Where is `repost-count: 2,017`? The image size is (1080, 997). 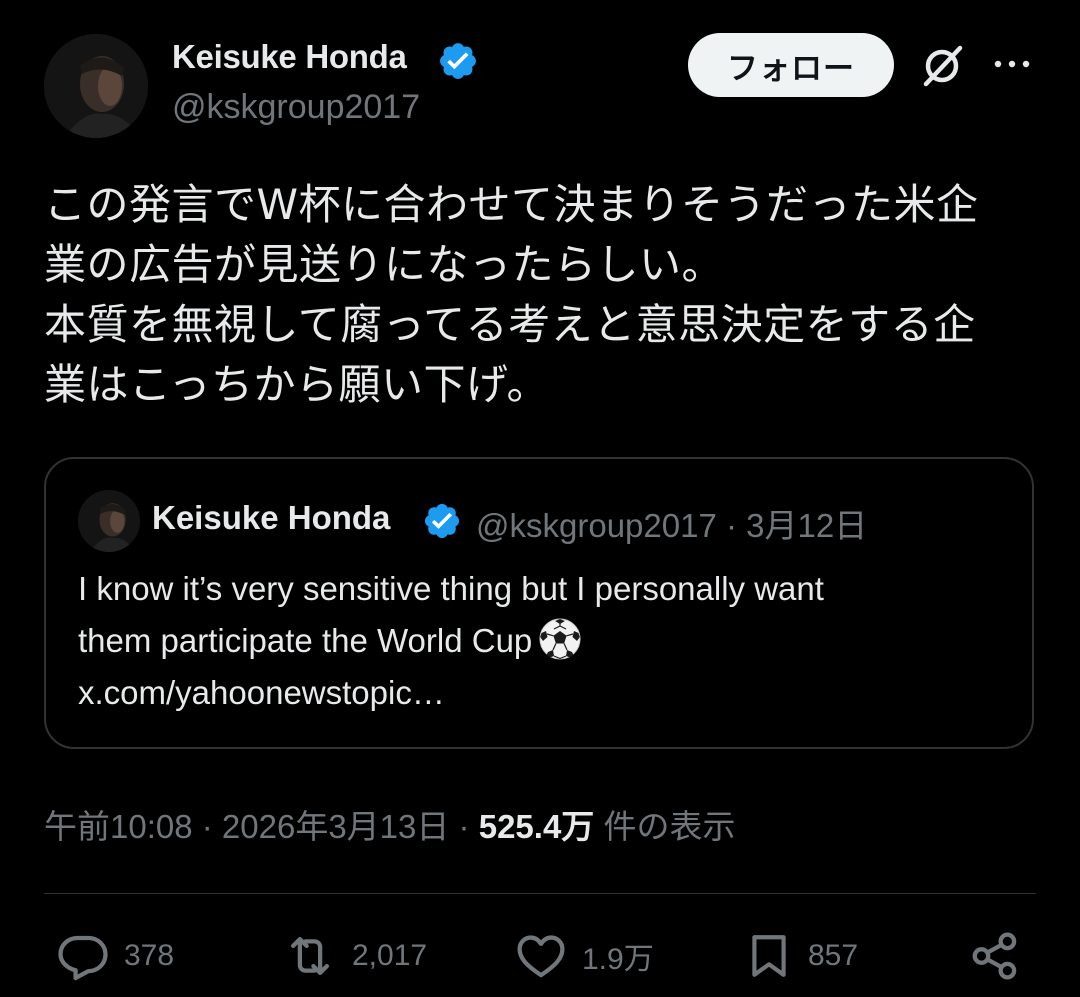 repost-count: 2,017 is located at coordinates (390, 955).